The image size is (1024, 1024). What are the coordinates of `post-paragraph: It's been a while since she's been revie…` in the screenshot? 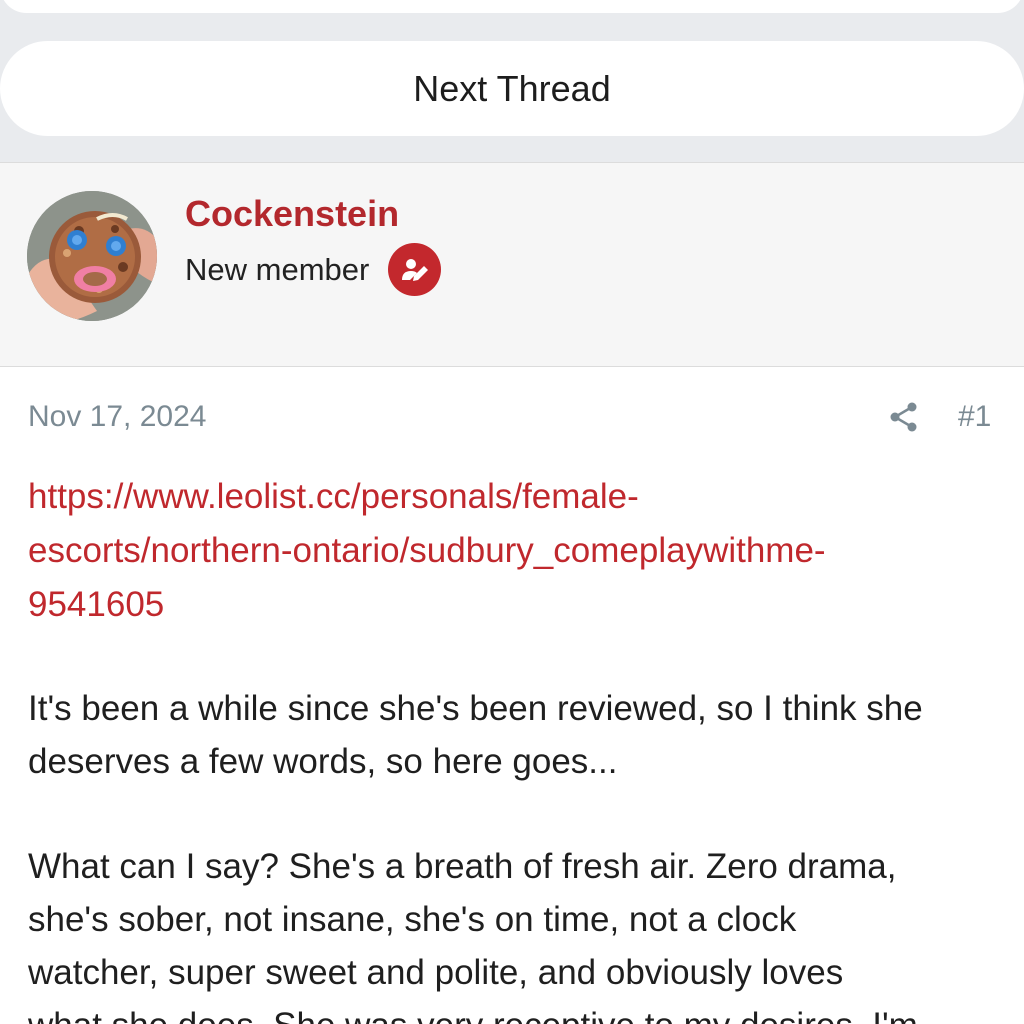 It's located at (518, 735).